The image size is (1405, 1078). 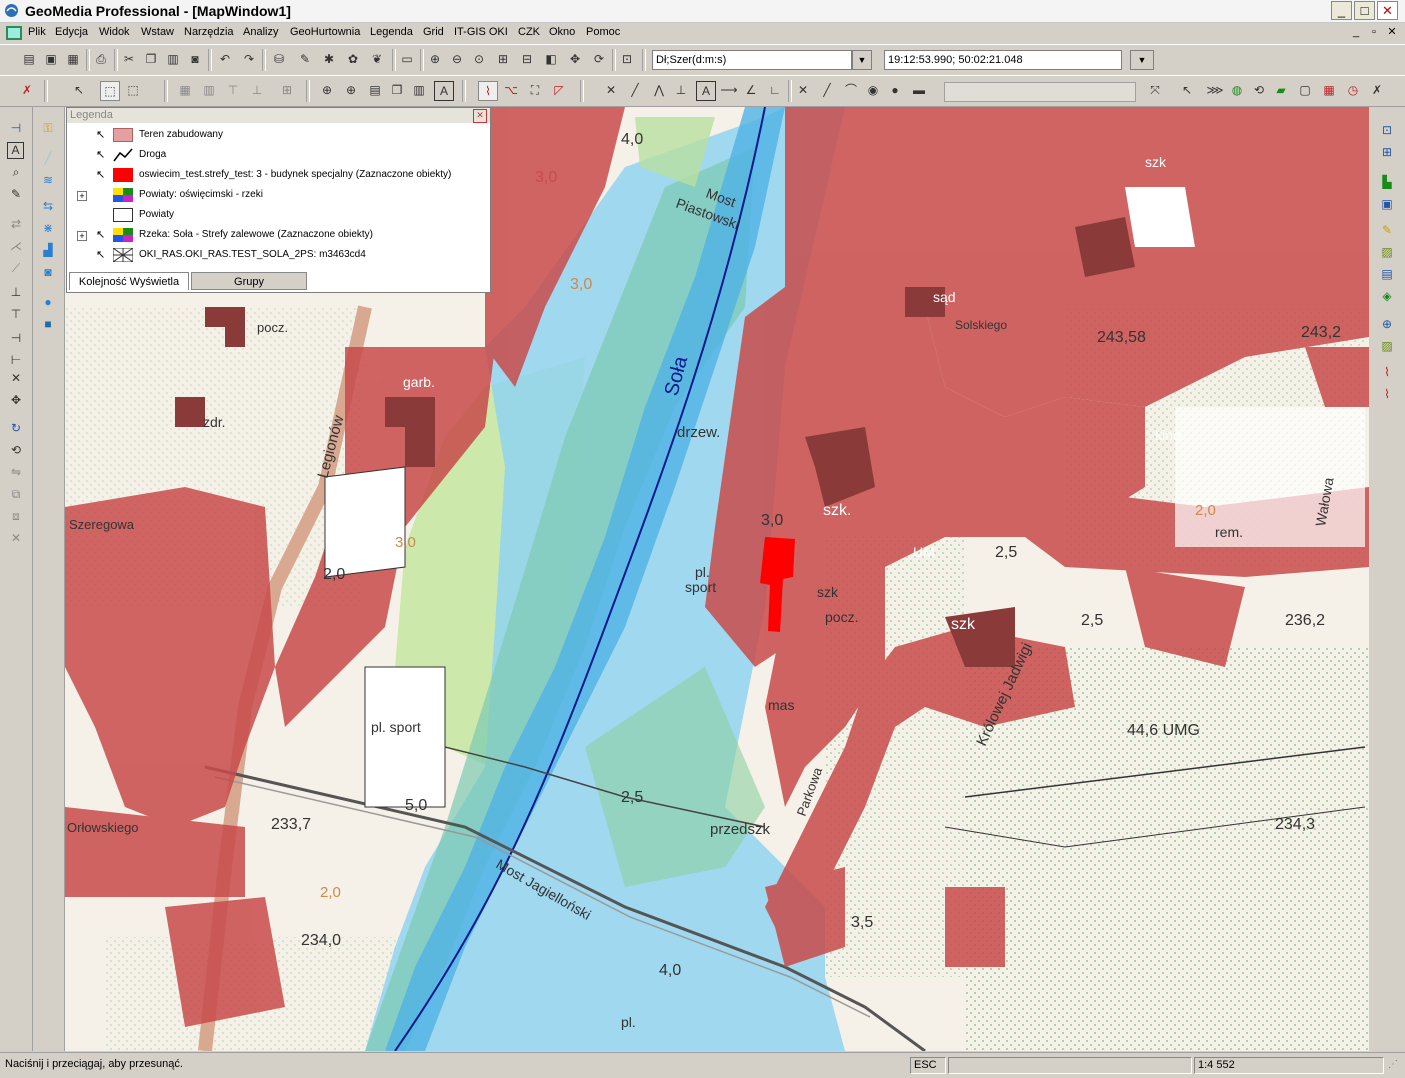 I want to click on connect-icon: ⊥, so click(x=16, y=292).